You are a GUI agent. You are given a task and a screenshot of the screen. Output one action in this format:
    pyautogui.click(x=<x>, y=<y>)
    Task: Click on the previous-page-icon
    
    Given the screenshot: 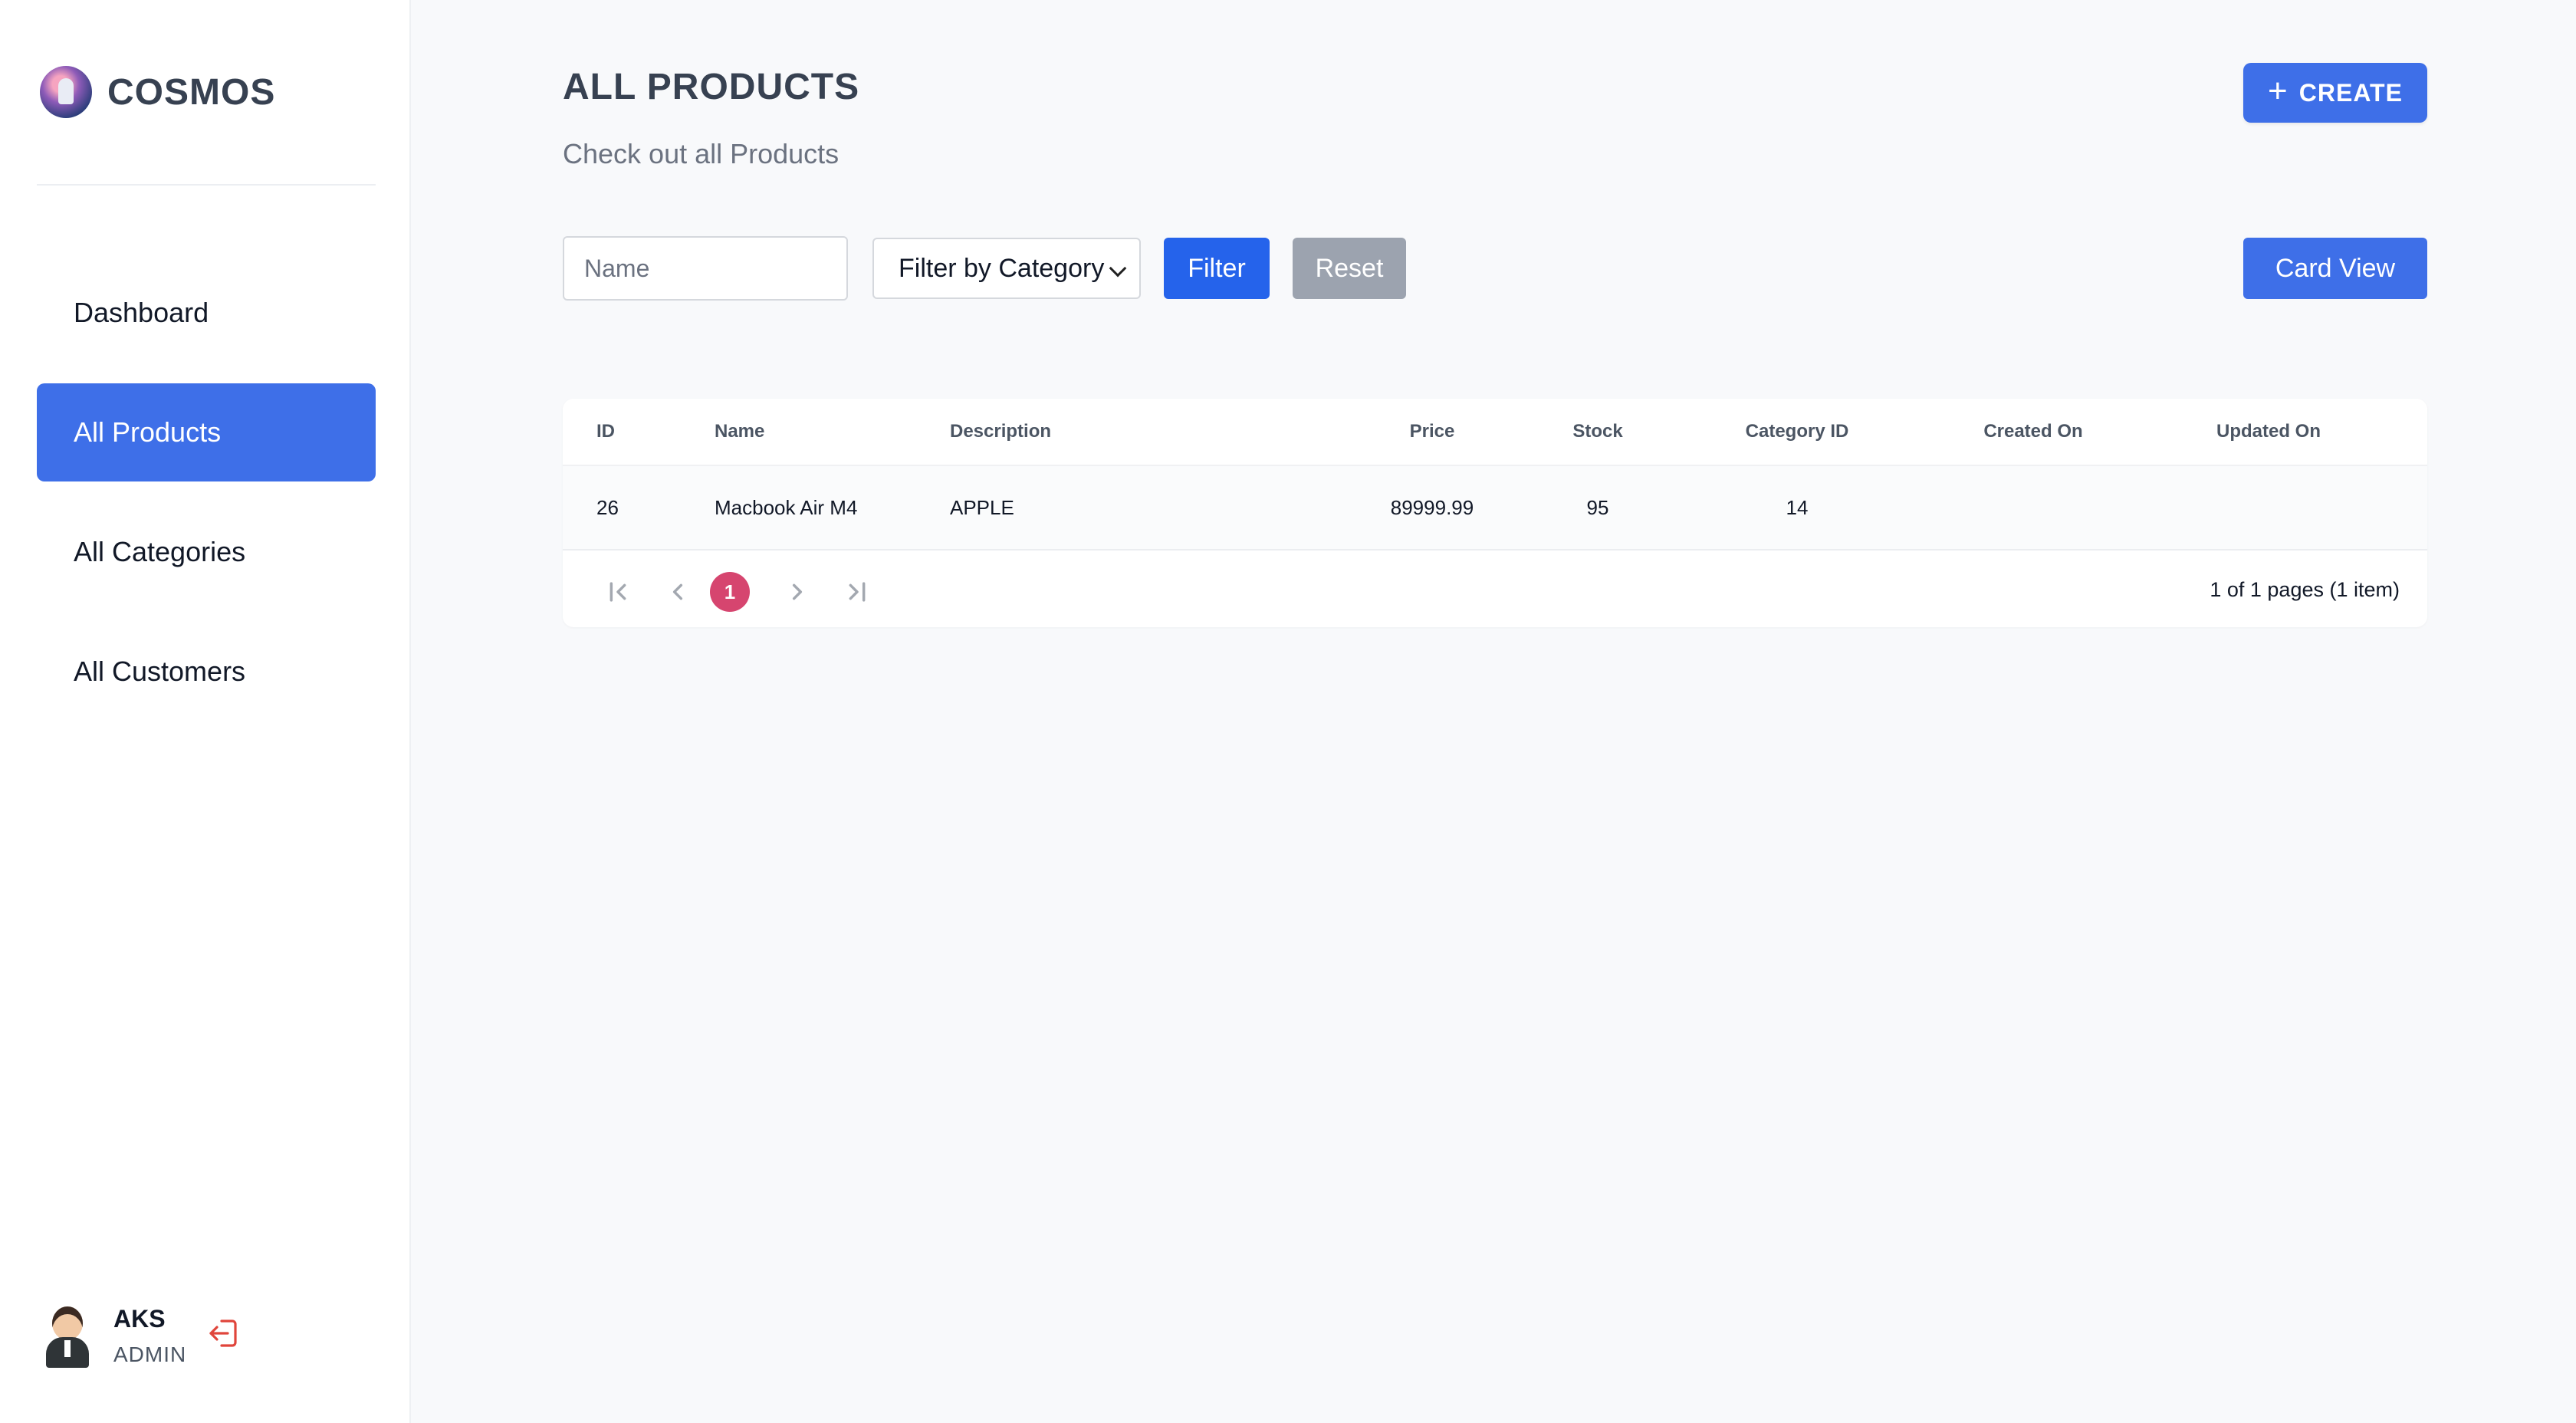 What is the action you would take?
    pyautogui.click(x=678, y=592)
    